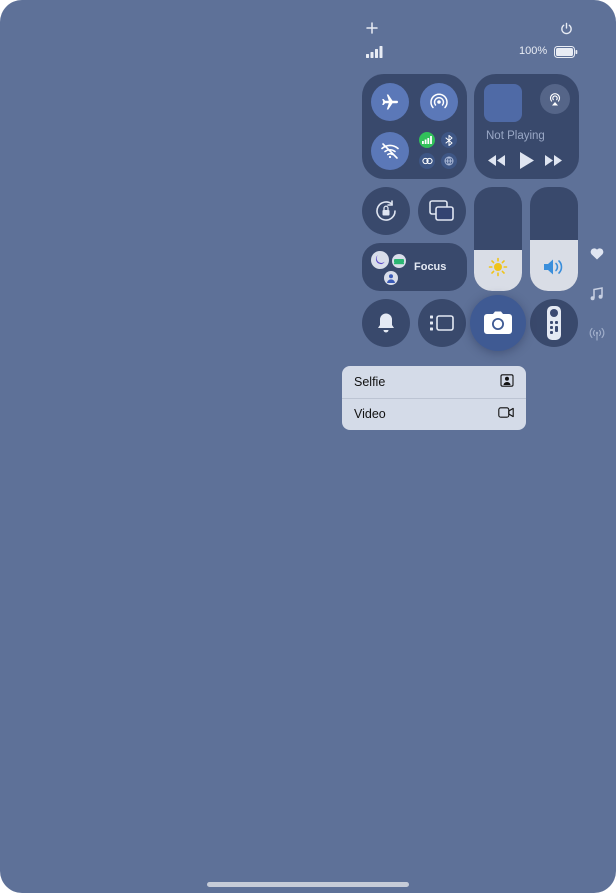  Describe the element at coordinates (380, 260) in the screenshot. I see `moon-icon` at that location.